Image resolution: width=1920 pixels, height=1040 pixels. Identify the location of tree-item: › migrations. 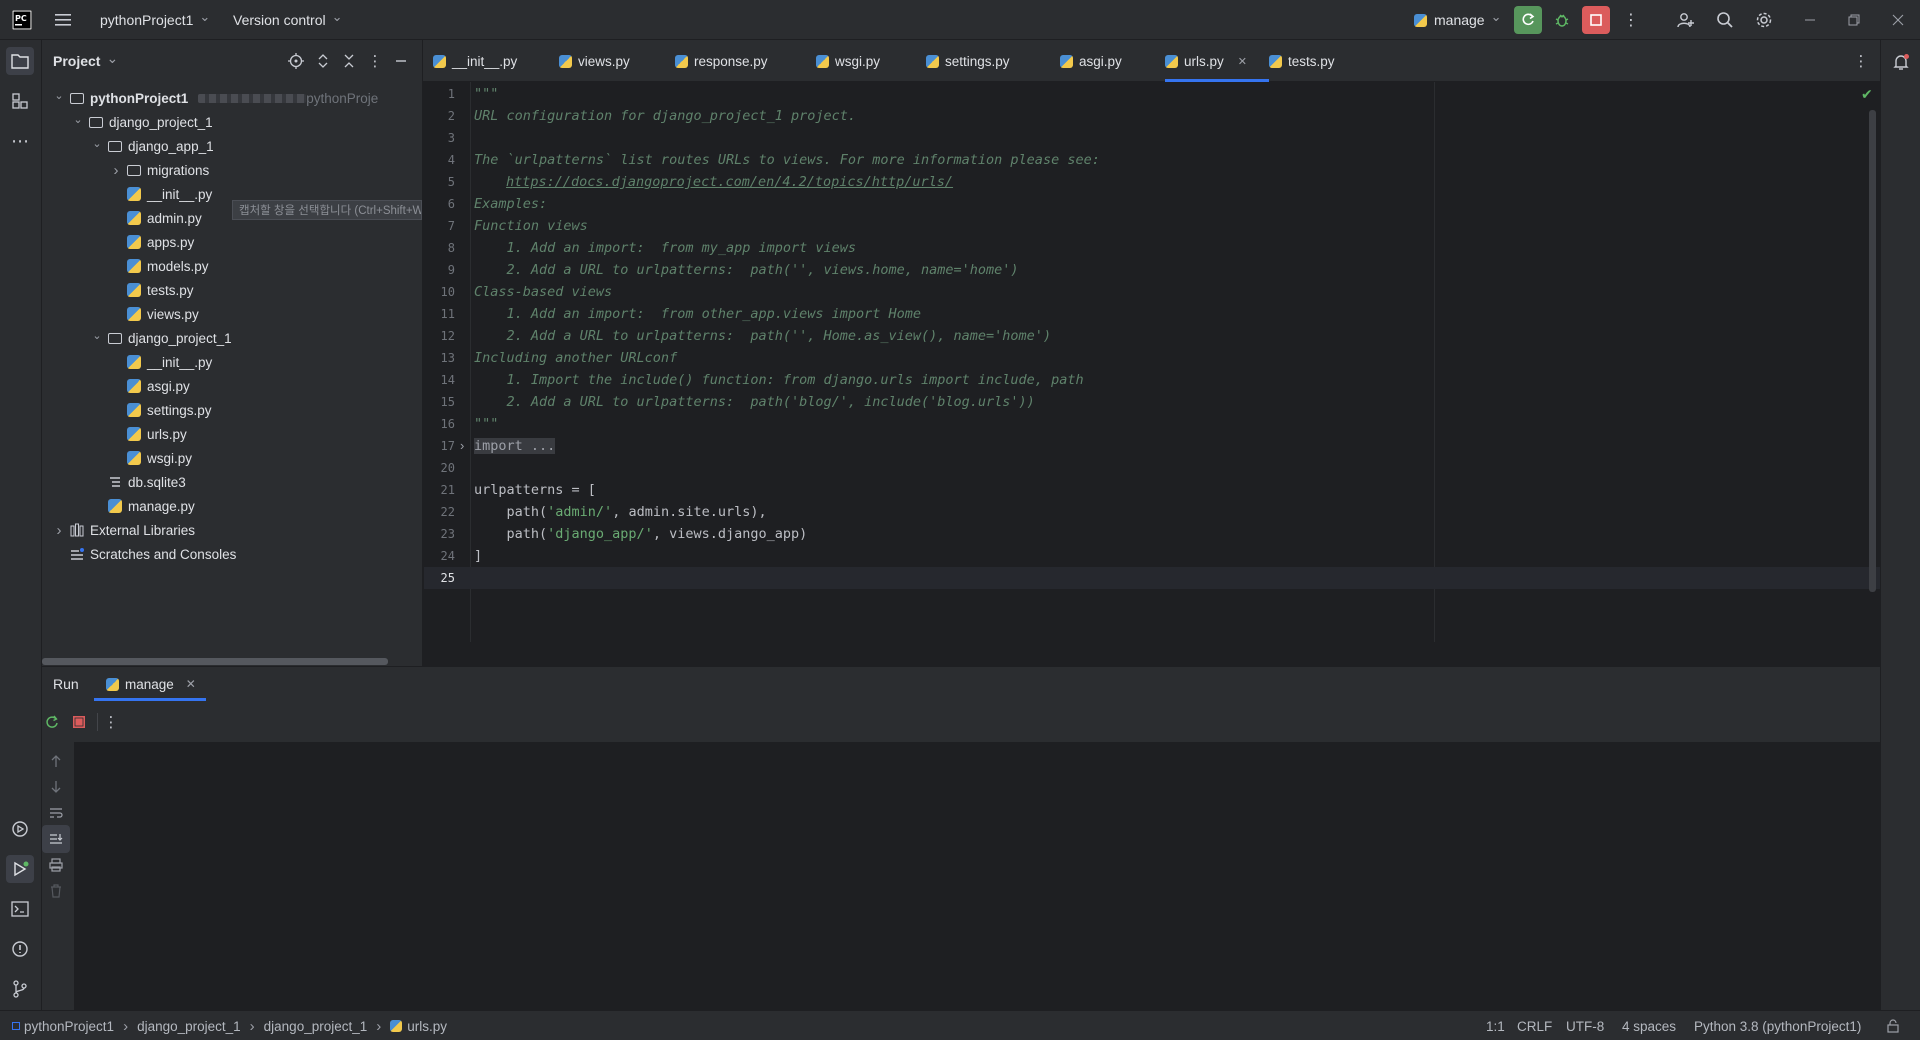
(232, 170).